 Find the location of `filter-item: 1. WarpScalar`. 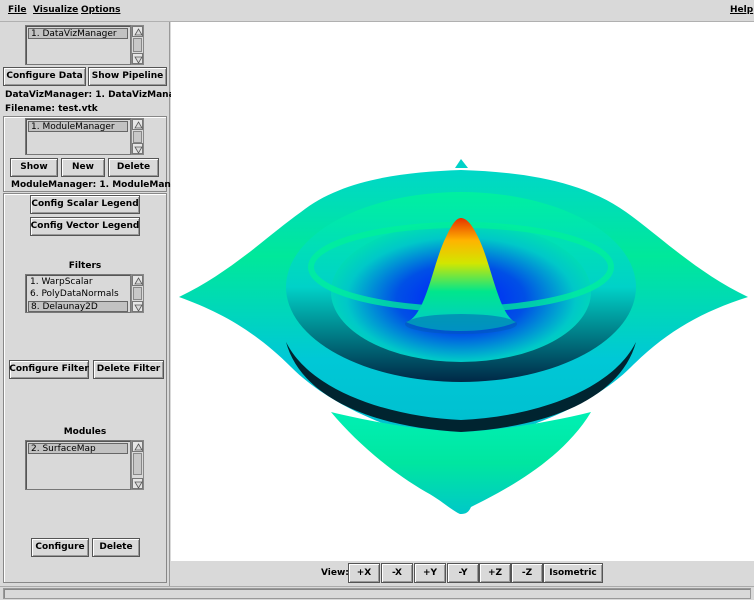

filter-item: 1. WarpScalar is located at coordinates (78, 282).